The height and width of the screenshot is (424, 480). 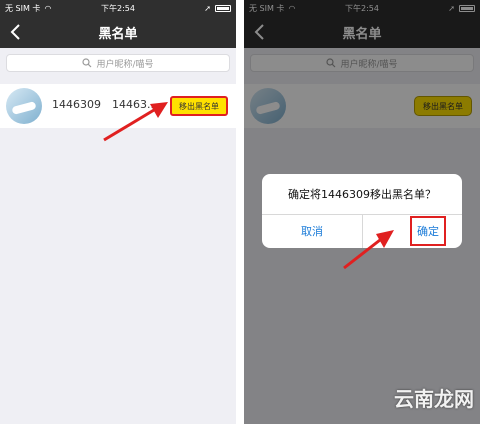 What do you see at coordinates (312, 231) in the screenshot?
I see `cancel-button: 取消` at bounding box center [312, 231].